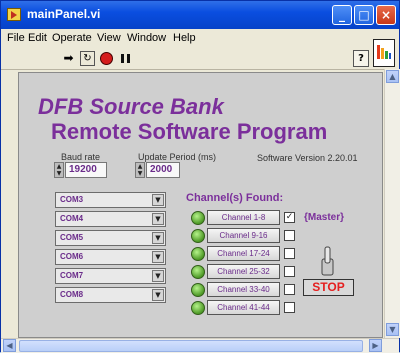 The image size is (400, 353). Describe the element at coordinates (361, 58) in the screenshot. I see `help-button: ?` at that location.